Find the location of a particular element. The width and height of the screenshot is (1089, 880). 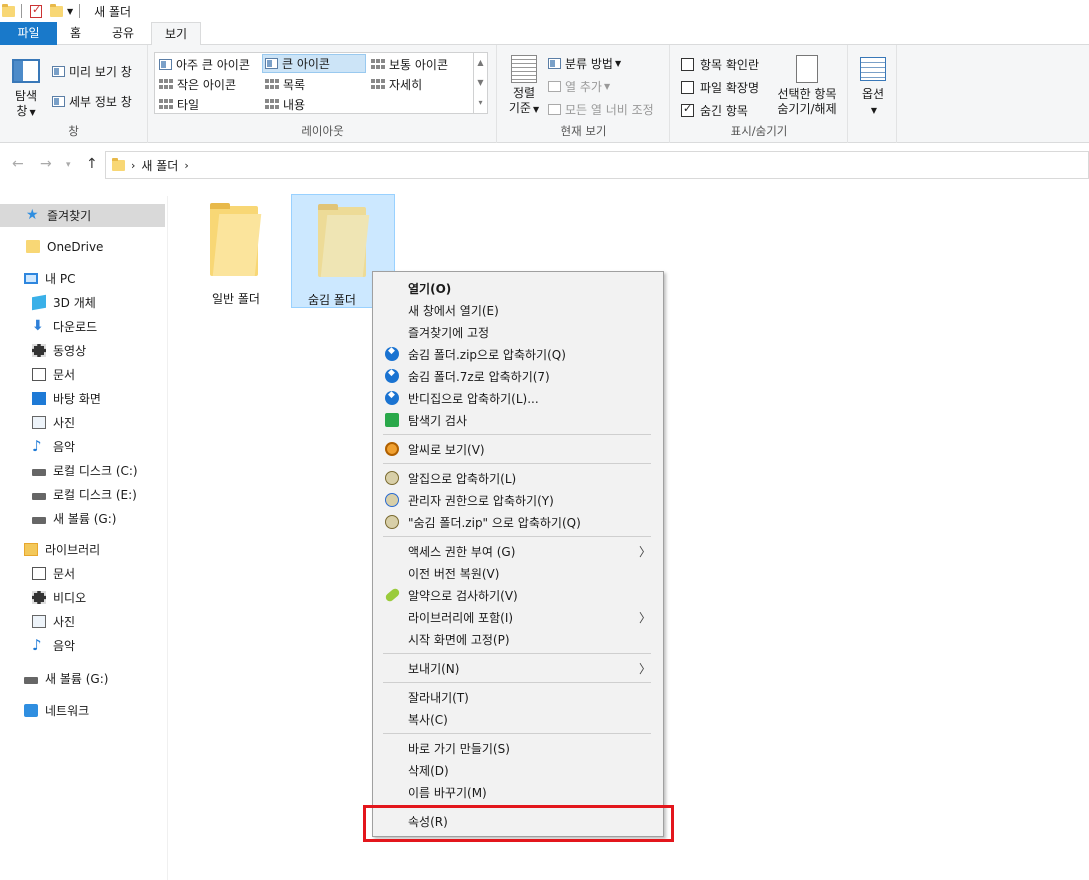

tab-share: 공유 is located at coordinates (123, 33).